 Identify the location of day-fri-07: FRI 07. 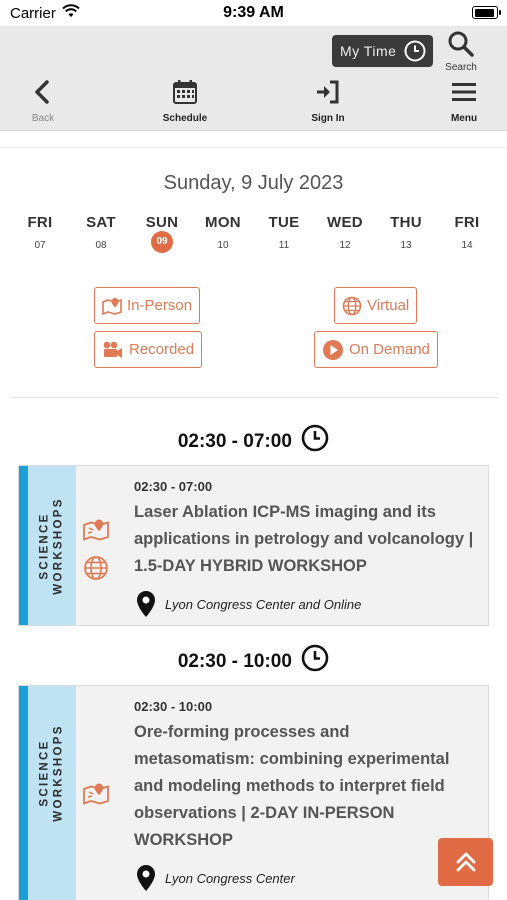
(40, 235).